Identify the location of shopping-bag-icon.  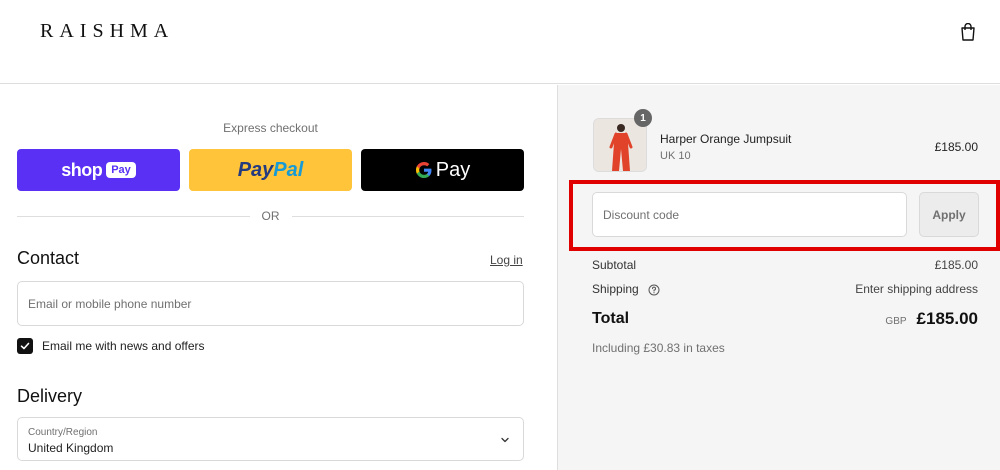
(968, 32).